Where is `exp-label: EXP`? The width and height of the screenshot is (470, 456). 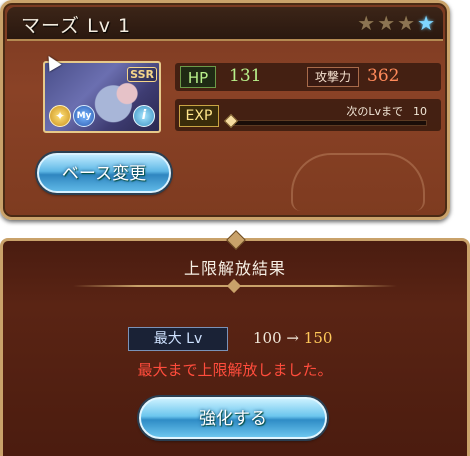 exp-label: EXP is located at coordinates (199, 116).